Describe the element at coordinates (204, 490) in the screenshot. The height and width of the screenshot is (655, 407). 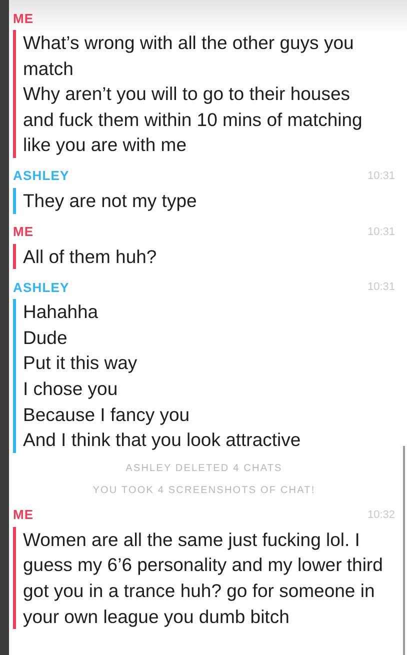
I see `chat-notice: YOU TOOK 4 SCREENSHOTS OF CHAT!` at that location.